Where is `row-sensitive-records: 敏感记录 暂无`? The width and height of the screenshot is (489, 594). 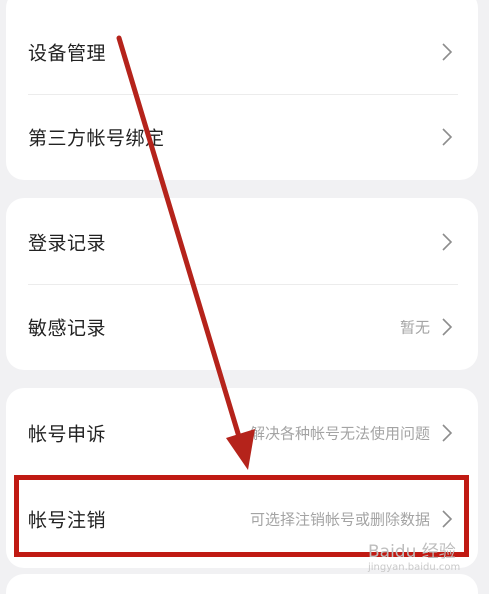
row-sensitive-records: 敏感记录 暂无 is located at coordinates (242, 327).